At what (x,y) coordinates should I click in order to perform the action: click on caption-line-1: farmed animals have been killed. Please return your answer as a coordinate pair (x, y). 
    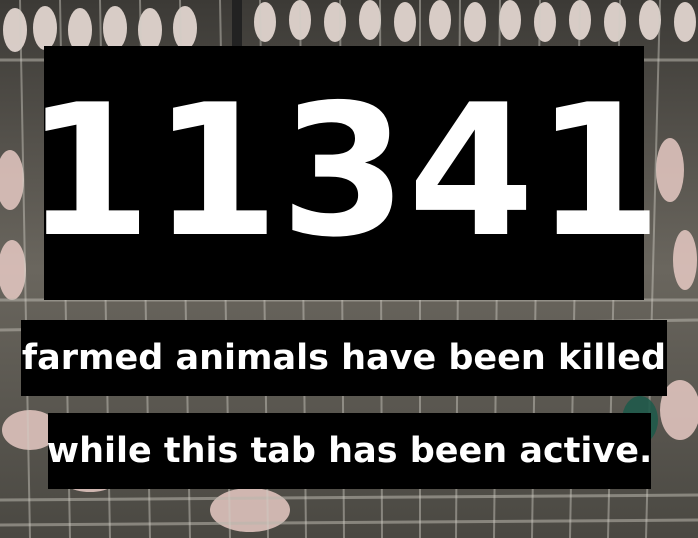
    Looking at the image, I should click on (344, 358).